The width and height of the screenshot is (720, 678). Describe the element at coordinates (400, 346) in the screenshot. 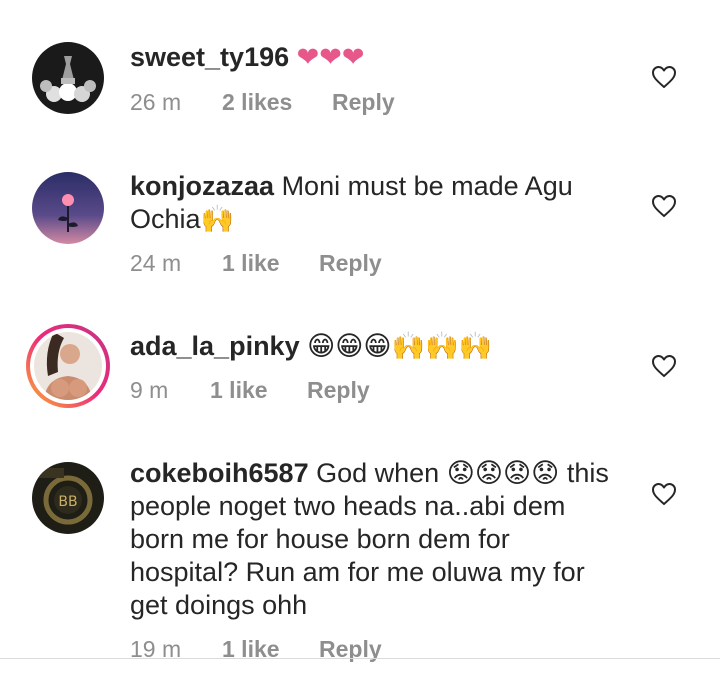

I see `laughing-hands-emoji: 😁😁😁🙌🙌🙌` at that location.